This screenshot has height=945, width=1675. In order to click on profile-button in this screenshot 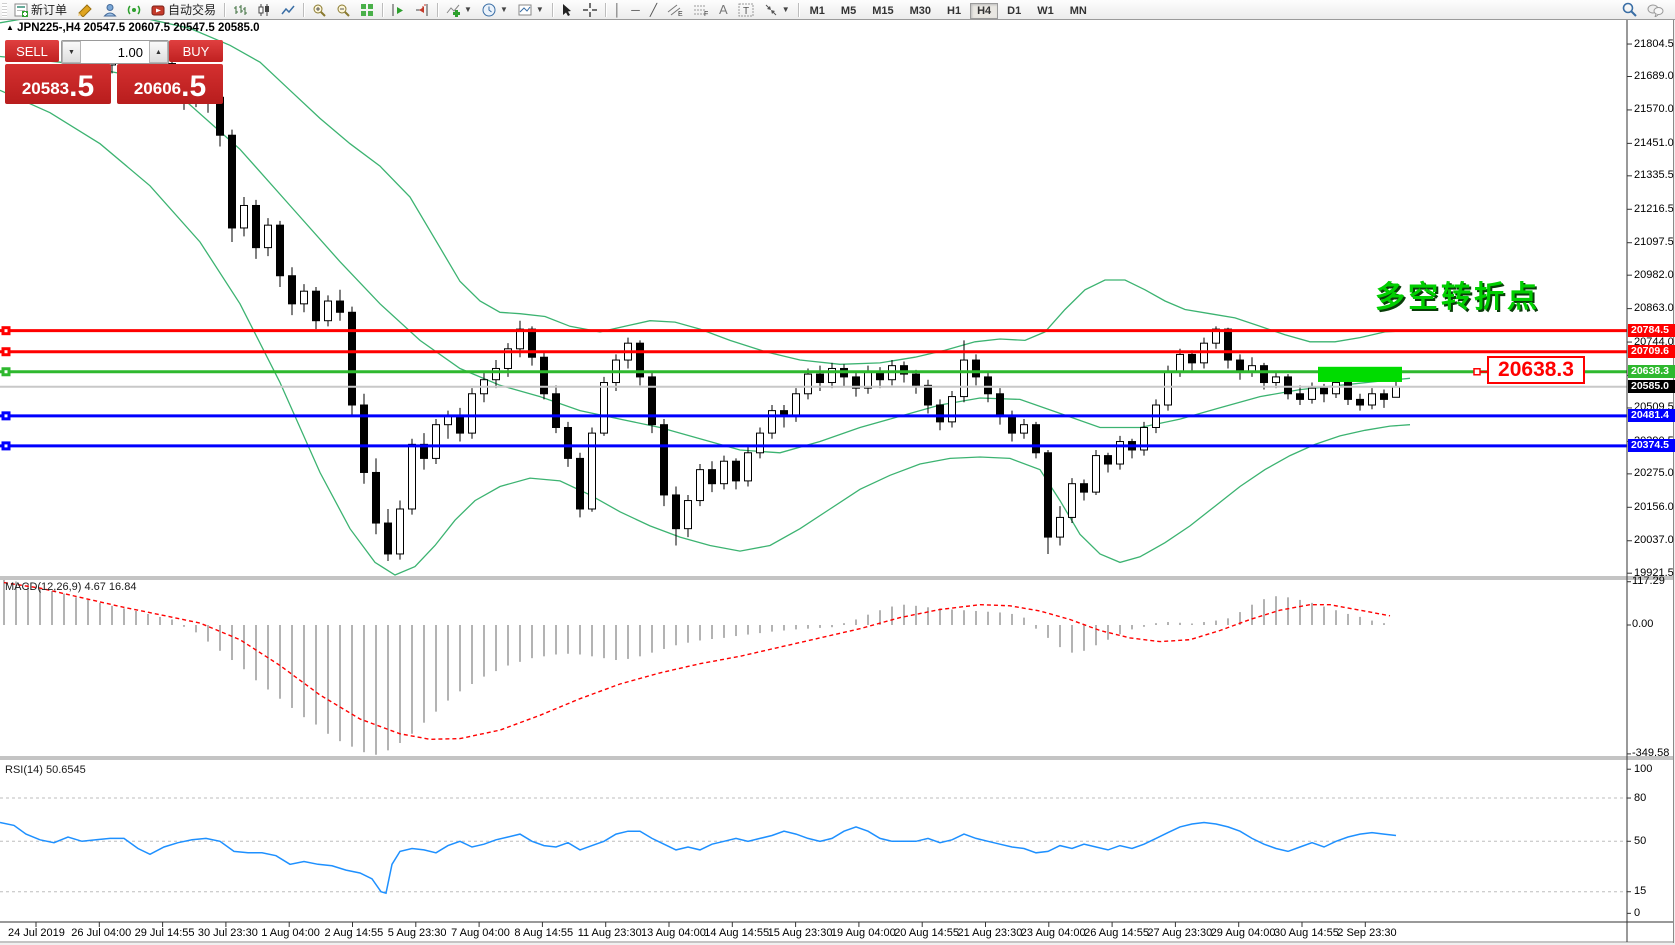, I will do `click(110, 9)`.